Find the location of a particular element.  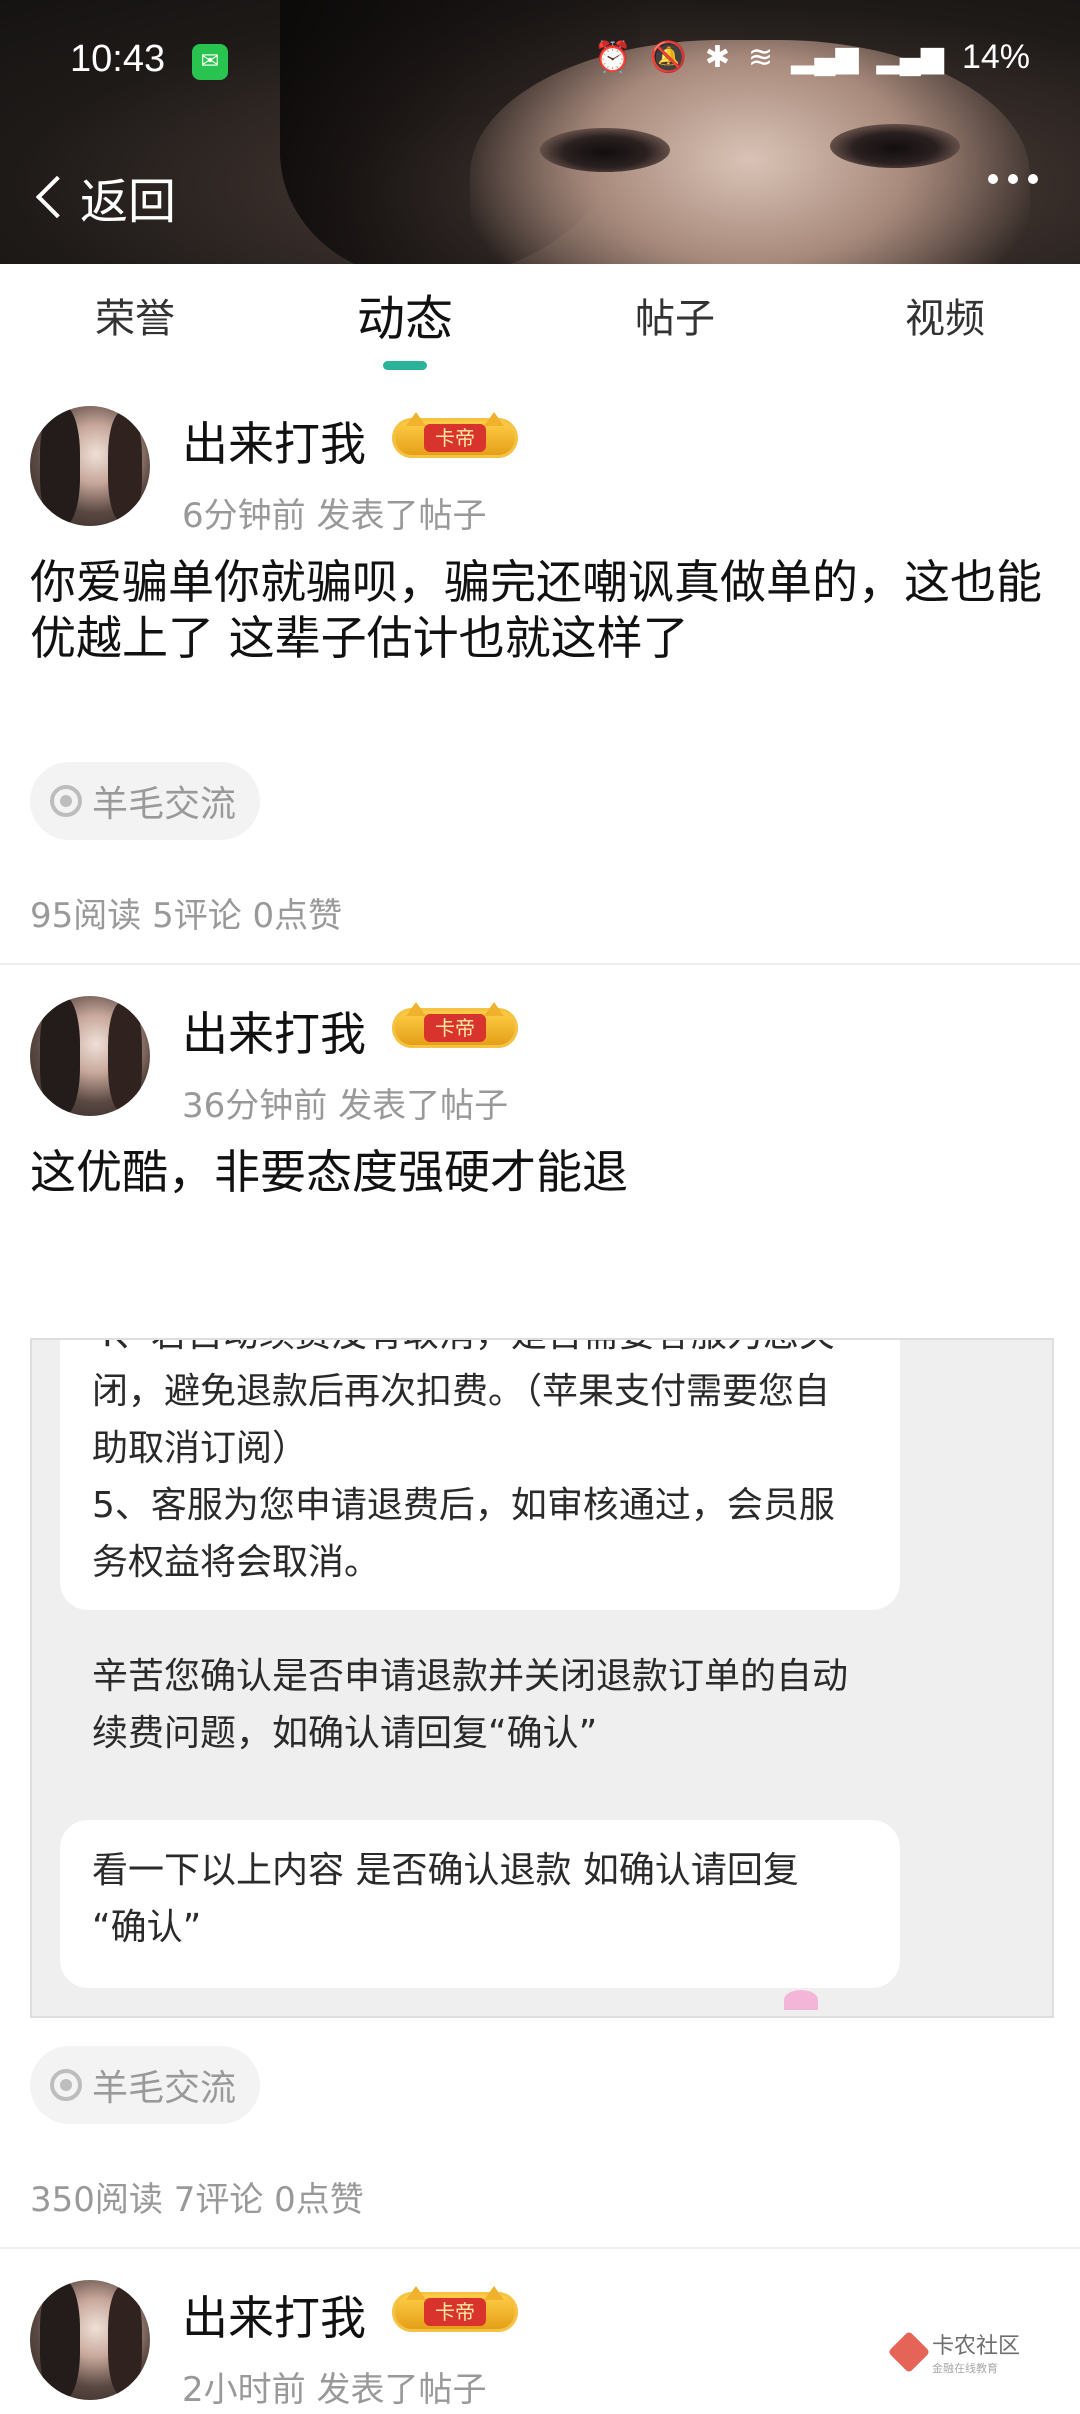

wifi-icon: ≋ is located at coordinates (760, 57).